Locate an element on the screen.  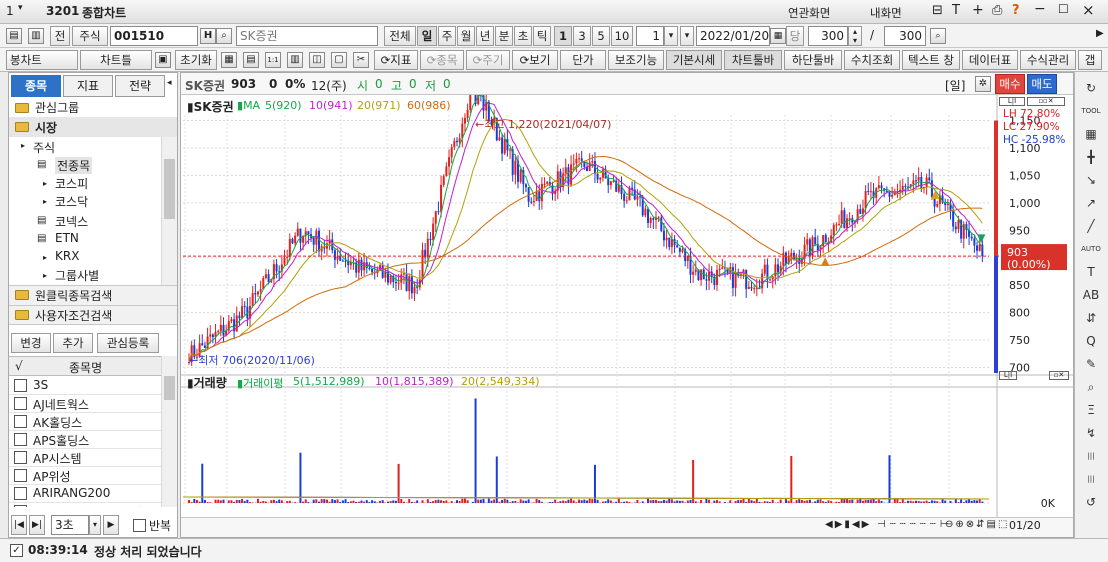
chart-nav-icons: ◀▶▮◀▶ is located at coordinates (848, 524).